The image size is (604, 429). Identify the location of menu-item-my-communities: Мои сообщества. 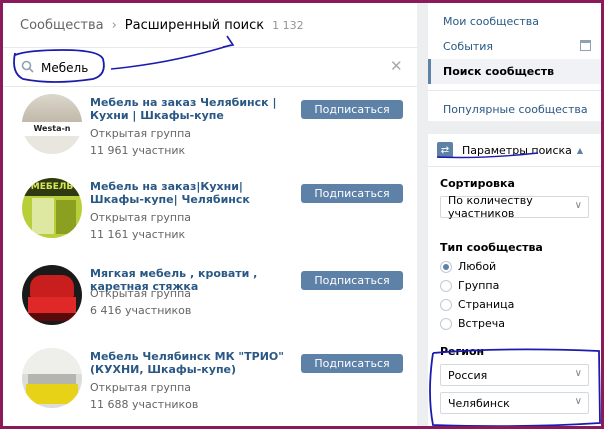
(514, 21).